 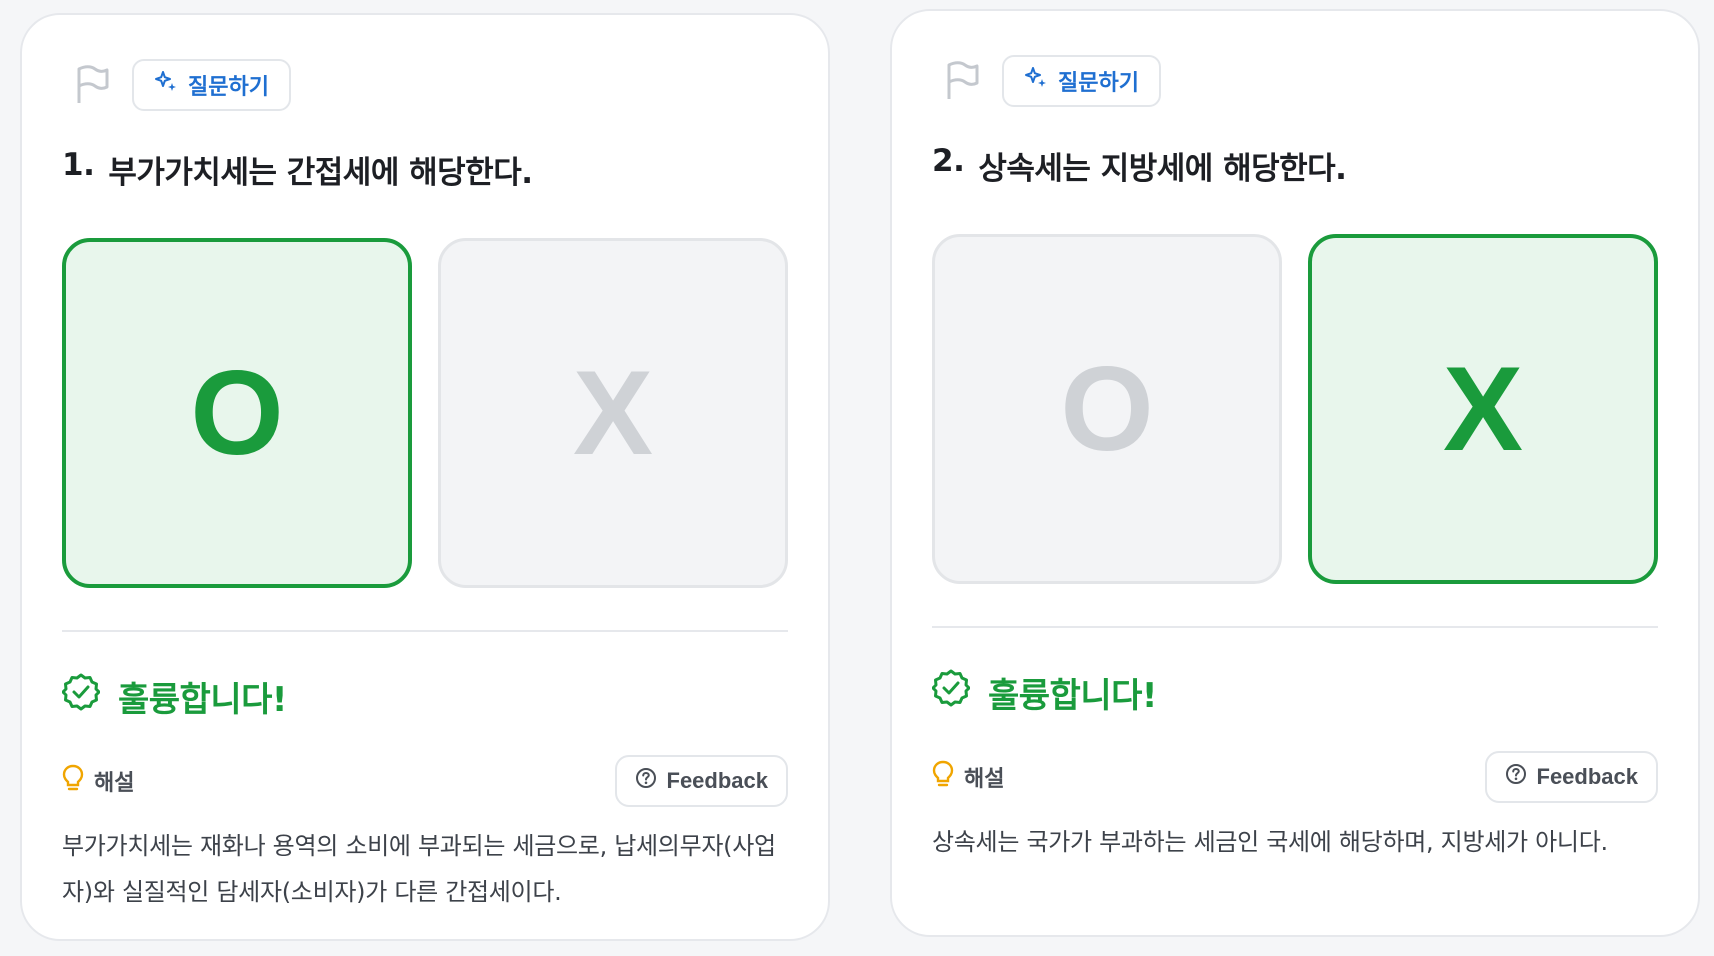 What do you see at coordinates (1270, 842) in the screenshot?
I see `explanation-text: 상속세는 국가가 부과하는 세금인 국세에 해당하며, 지방세가 아니다.` at bounding box center [1270, 842].